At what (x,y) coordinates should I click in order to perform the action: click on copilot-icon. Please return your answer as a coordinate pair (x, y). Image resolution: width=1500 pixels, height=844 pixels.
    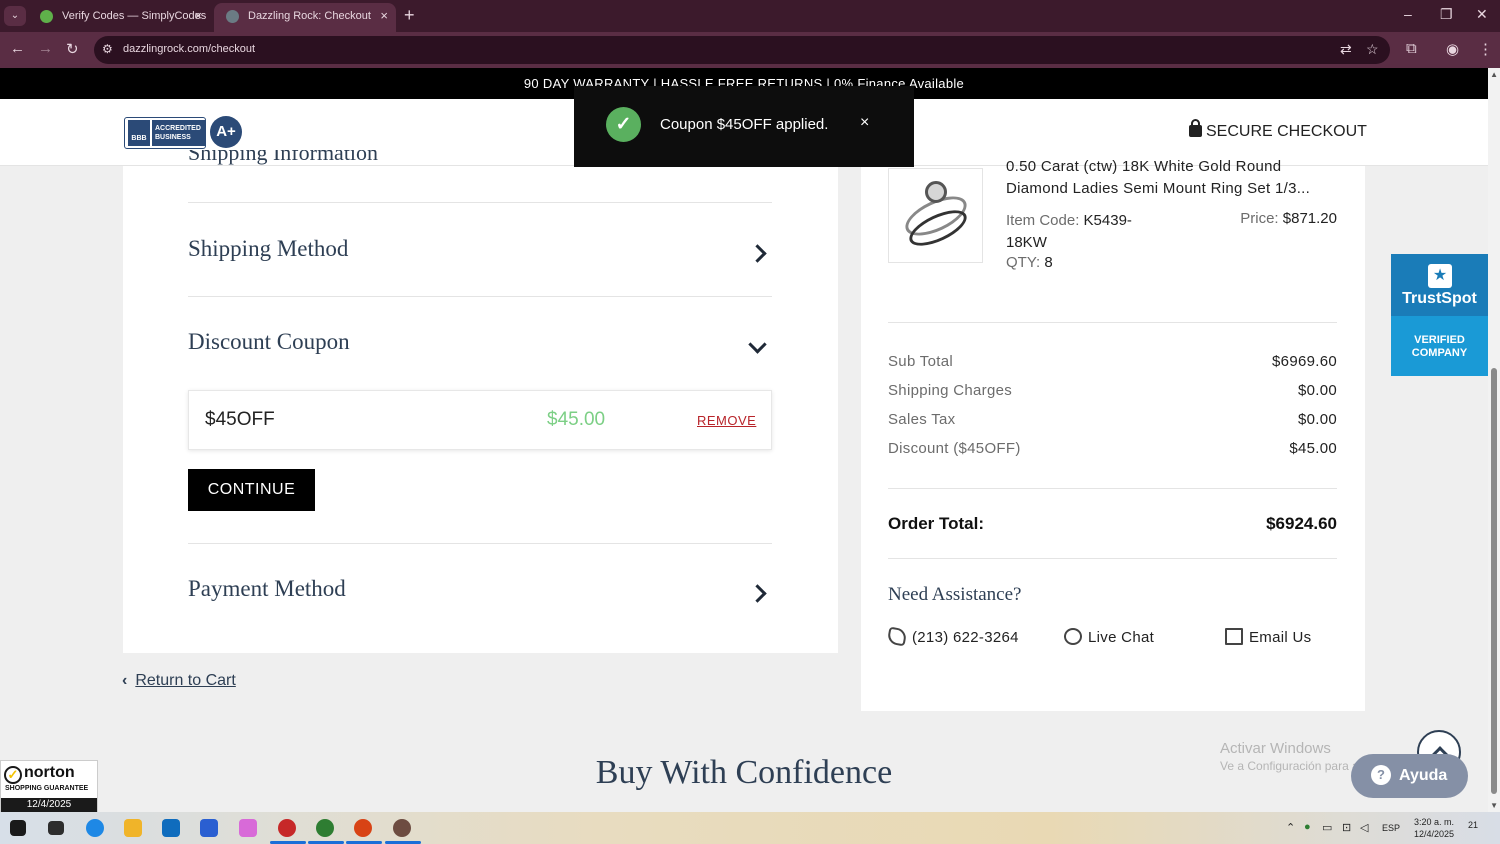
    Looking at the image, I should click on (248, 828).